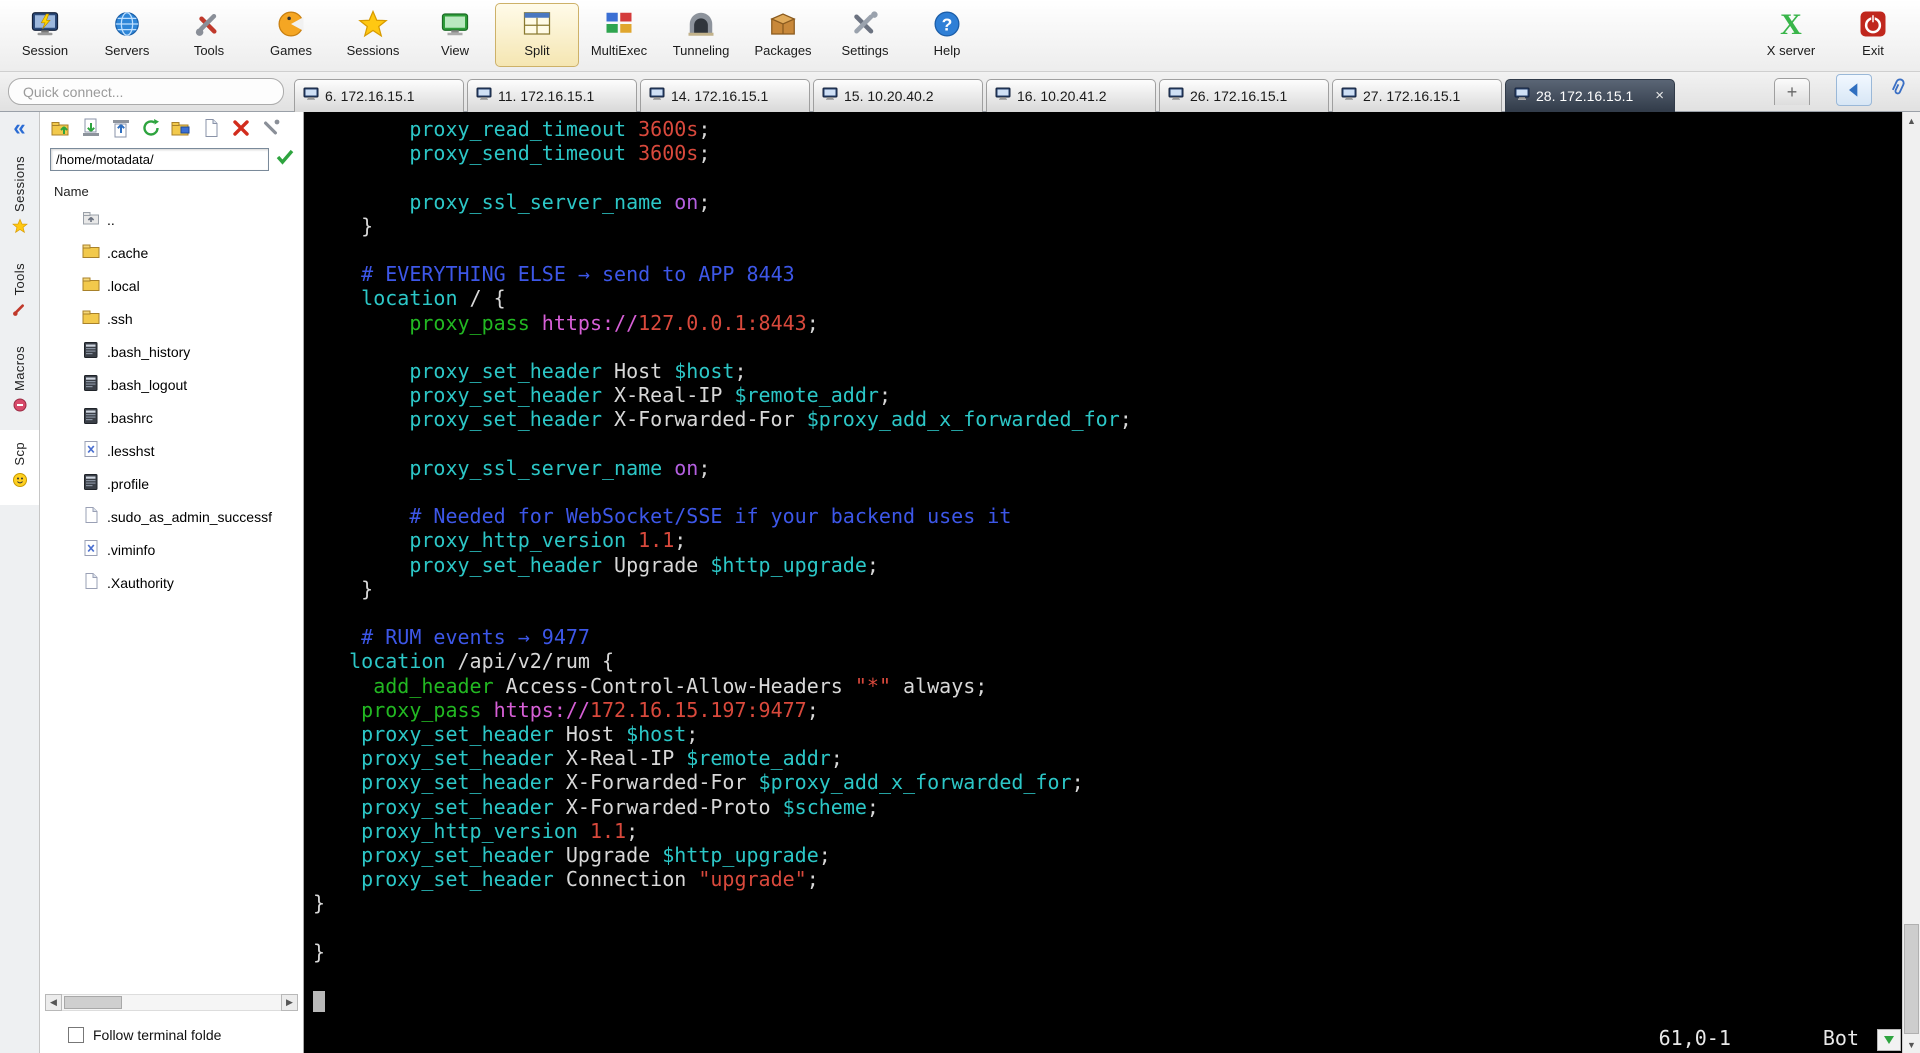 The image size is (1920, 1053). Describe the element at coordinates (91, 129) in the screenshot. I see `sftp-download-button` at that location.